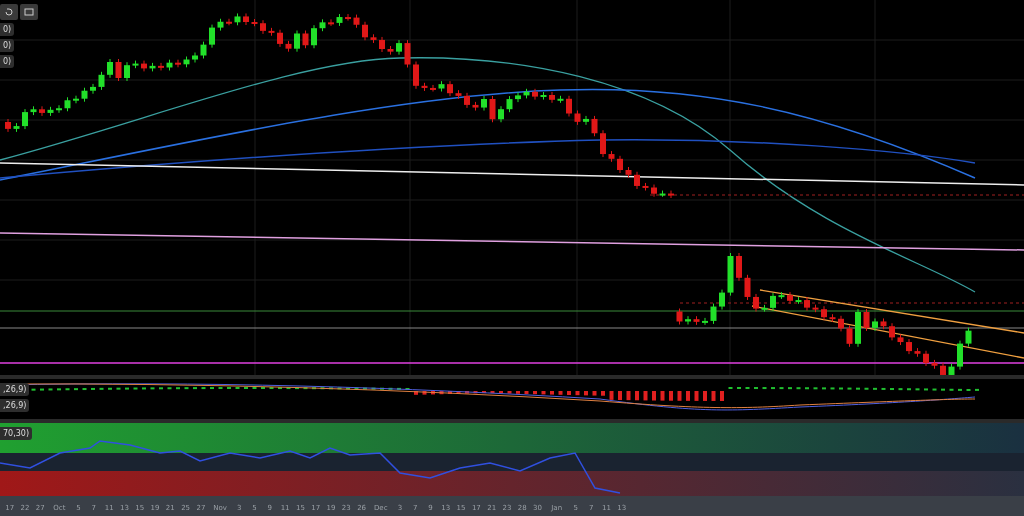 This screenshot has height=516, width=1024. I want to click on undo-icon, so click(9, 12).